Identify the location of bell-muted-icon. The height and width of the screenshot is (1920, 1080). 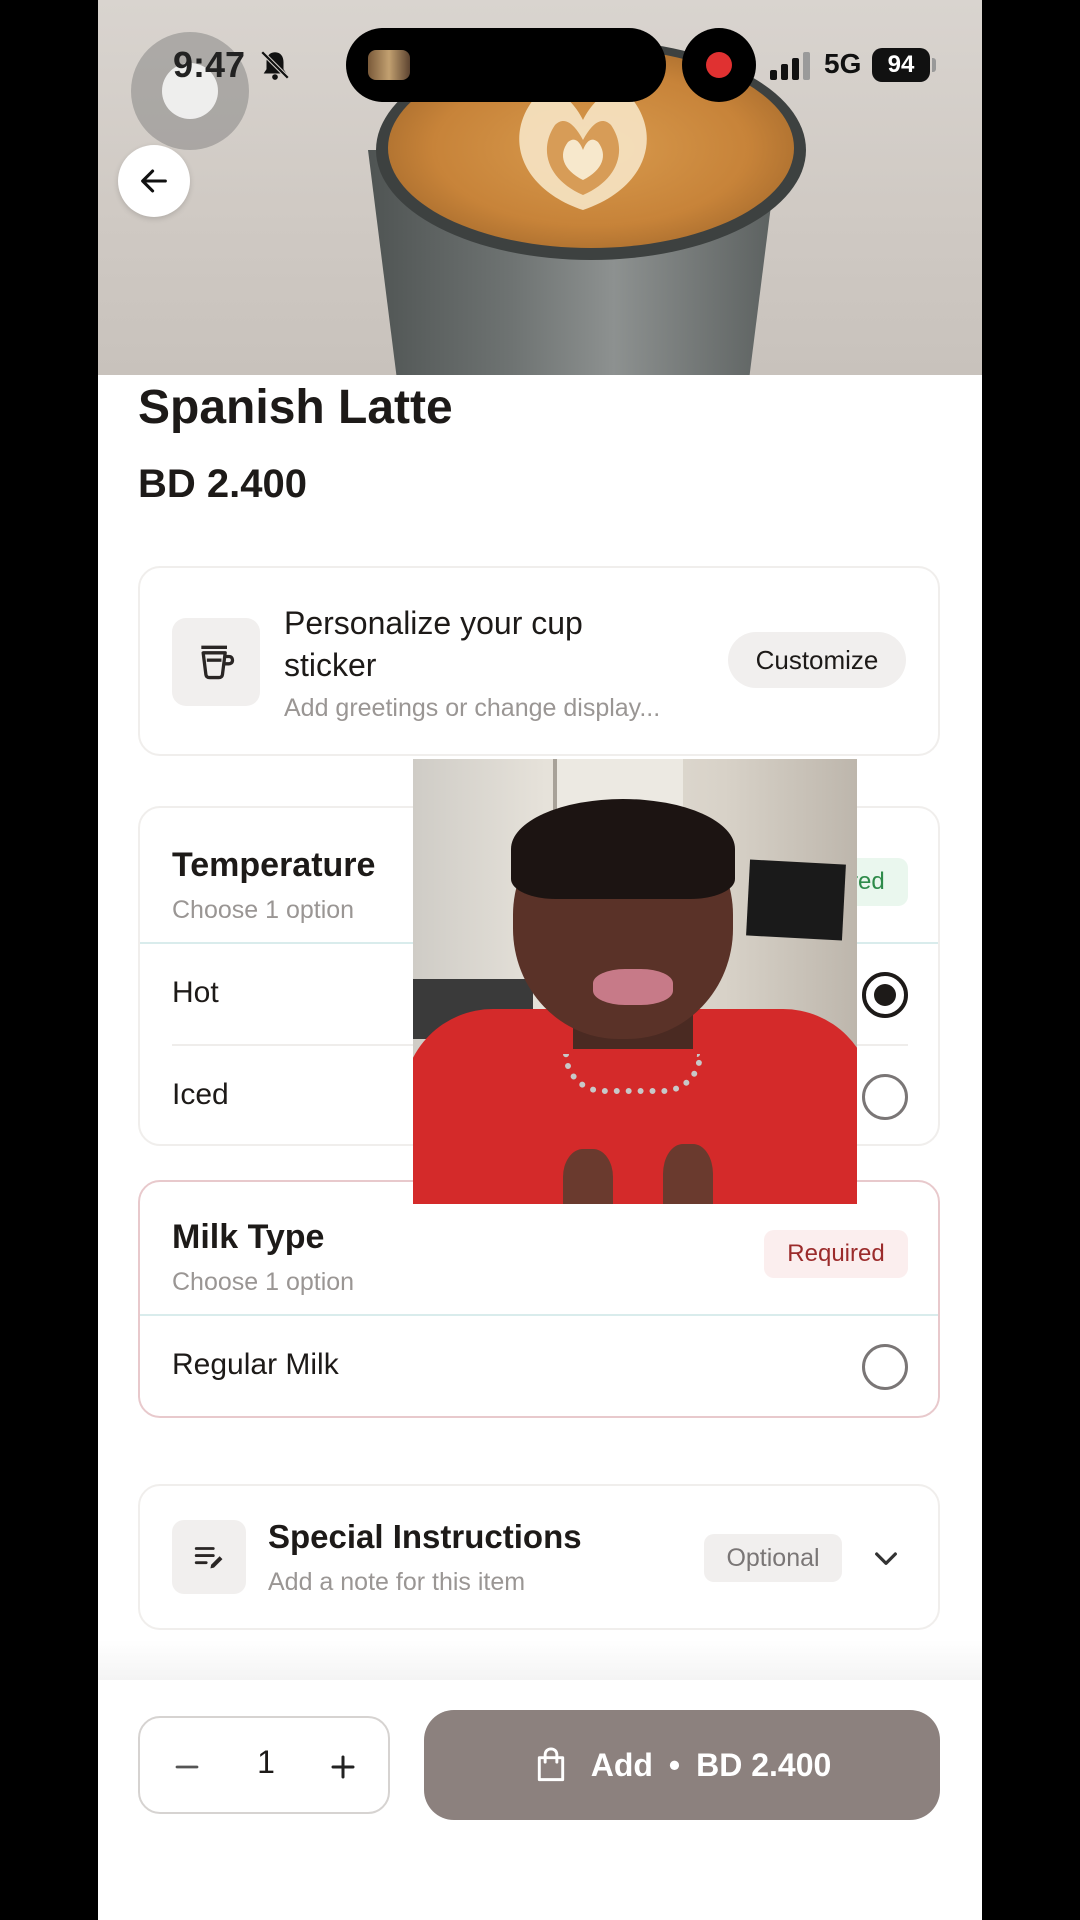
(275, 65).